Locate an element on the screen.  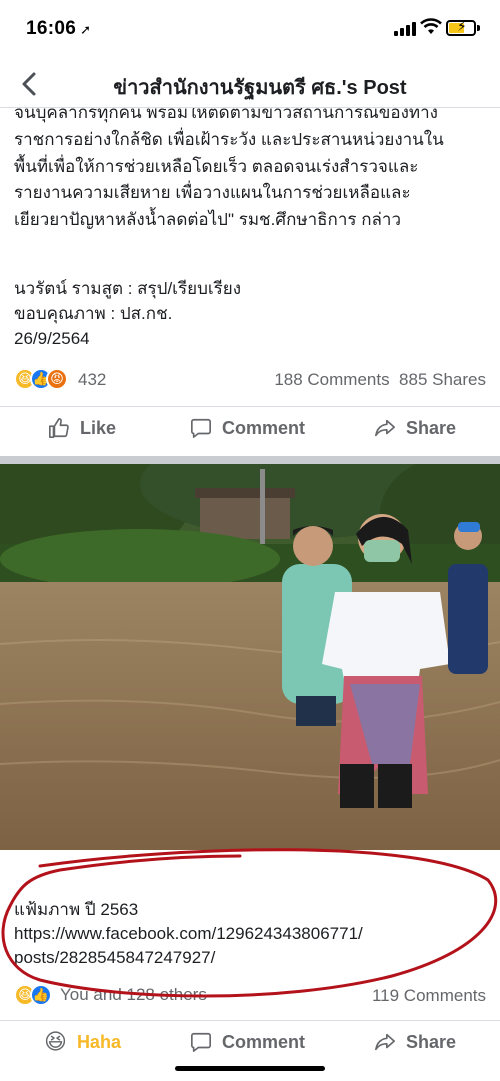
reaction-count: 432 is located at coordinates (92, 380).